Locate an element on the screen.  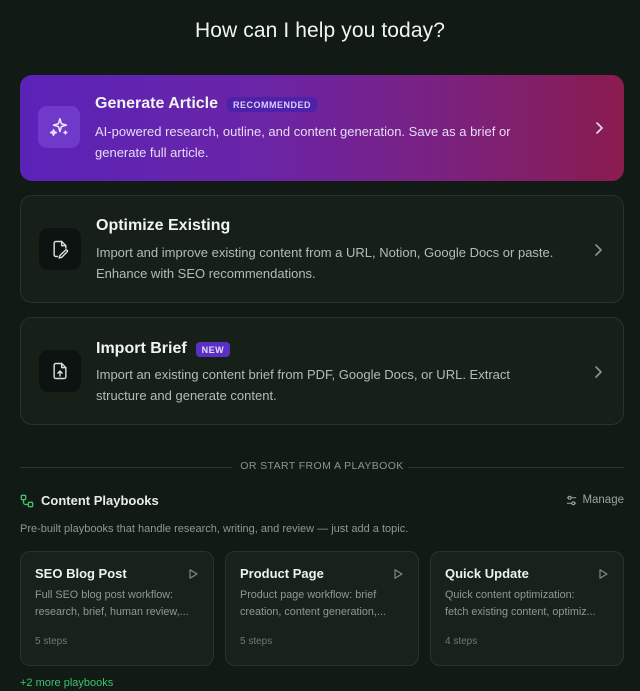
generate-article-title-row: Generate Article RECOMMENDED is located at coordinates (206, 104).